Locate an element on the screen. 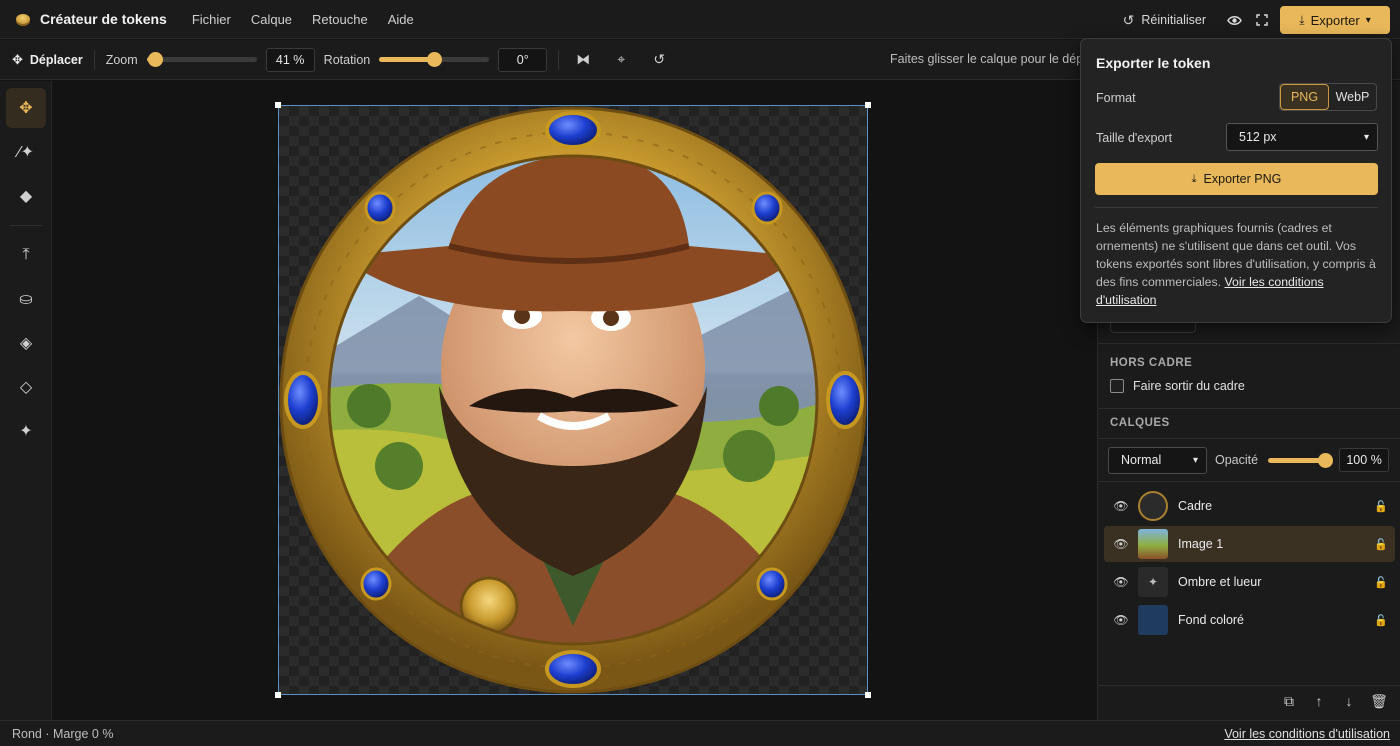 This screenshot has width=1400, height=746. arrow-down-icon: ↓ is located at coordinates (1349, 701).